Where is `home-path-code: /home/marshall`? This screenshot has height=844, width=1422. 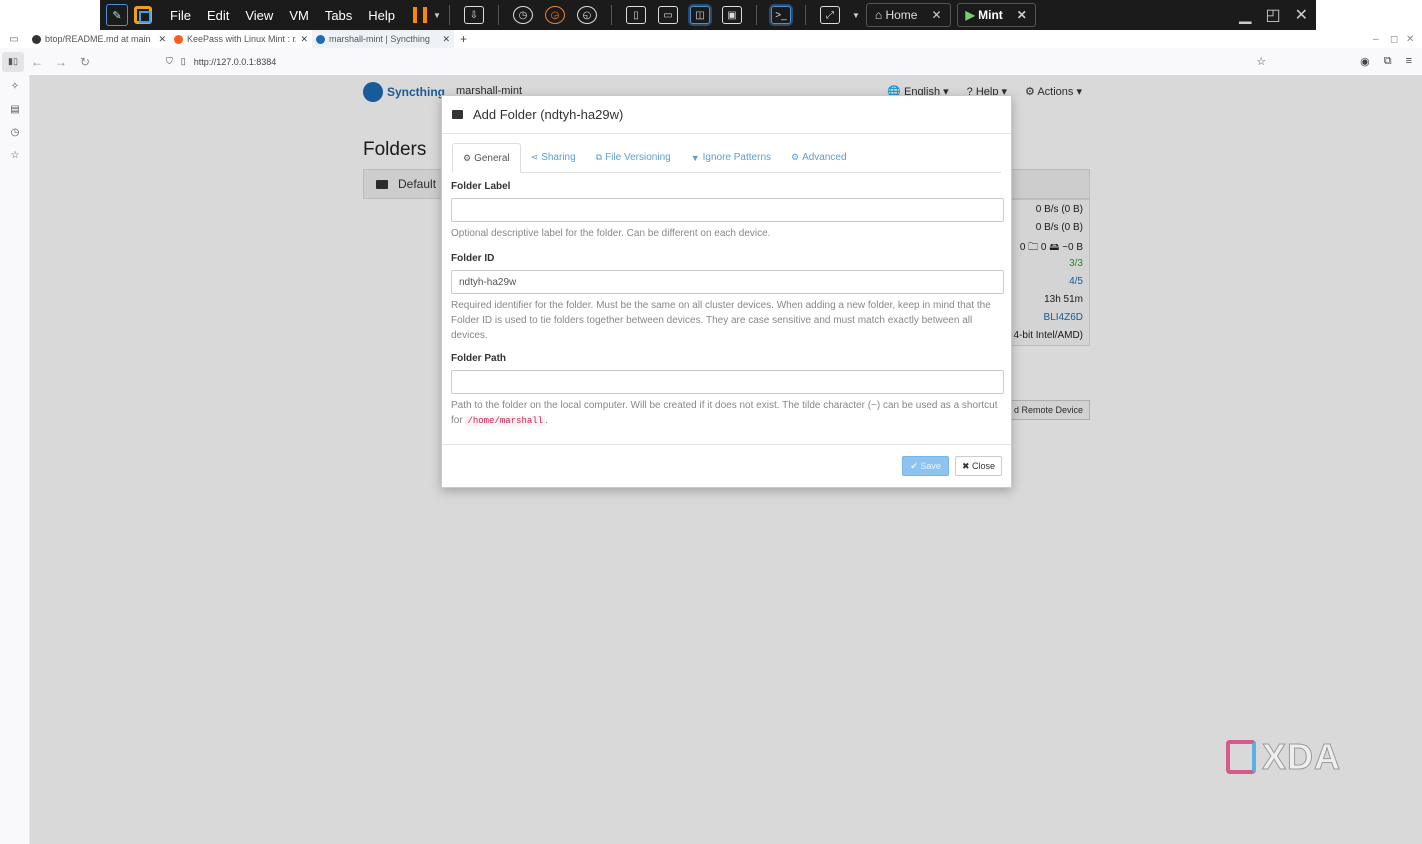
home-path-code: /home/marshall is located at coordinates (505, 421).